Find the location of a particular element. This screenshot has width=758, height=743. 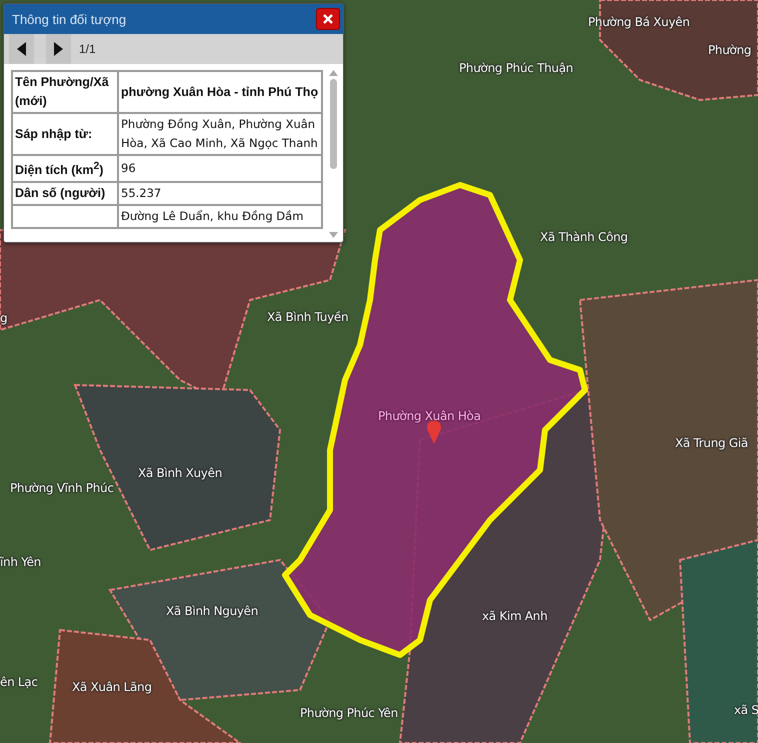

table-cell: Sáp nhập từ: is located at coordinates (65, 134).